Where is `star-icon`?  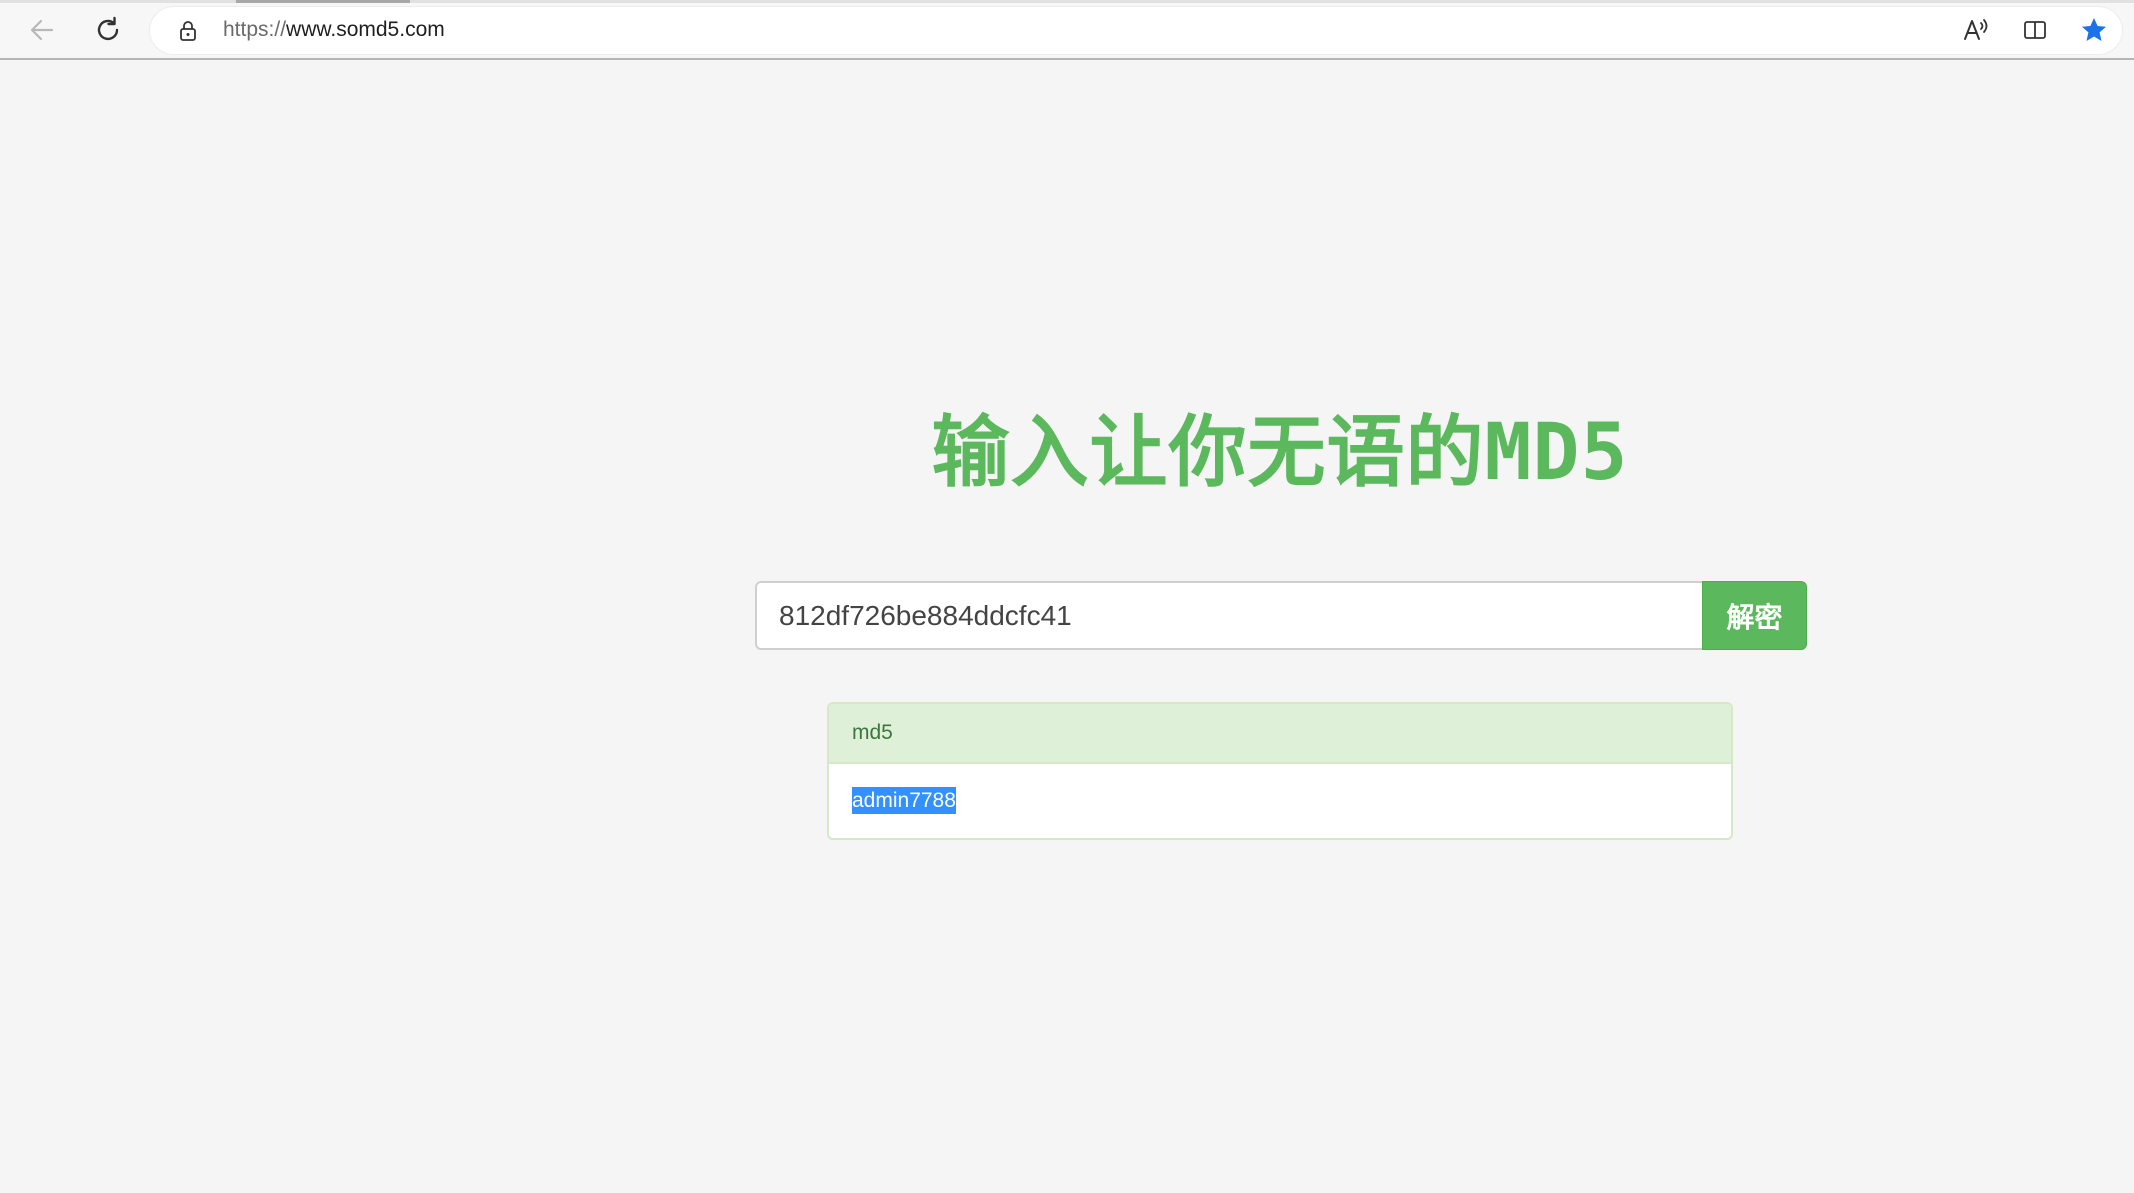 star-icon is located at coordinates (2094, 29).